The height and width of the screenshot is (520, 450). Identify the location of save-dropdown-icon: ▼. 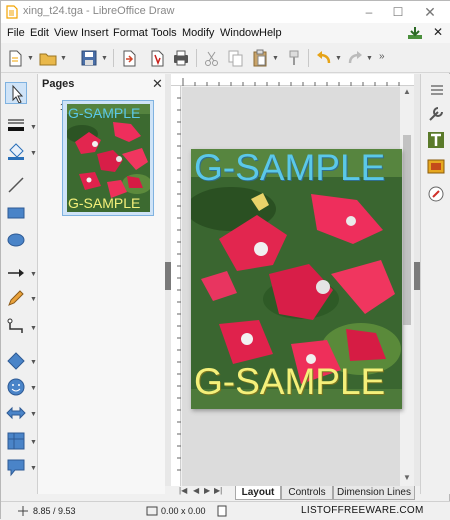
(104, 58).